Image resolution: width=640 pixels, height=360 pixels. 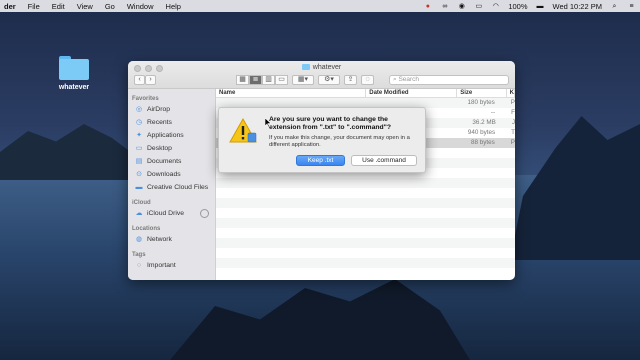 What do you see at coordinates (10, 6) in the screenshot?
I see `app-menu: der` at bounding box center [10, 6].